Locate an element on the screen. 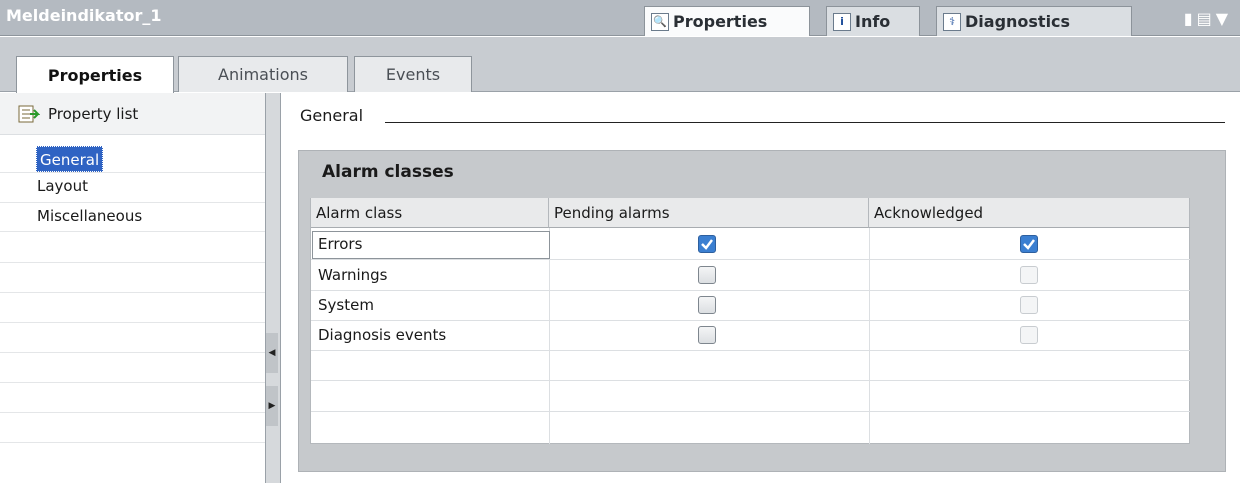 The image size is (1240, 483). tab-properties: 🔍 Properties is located at coordinates (727, 21).